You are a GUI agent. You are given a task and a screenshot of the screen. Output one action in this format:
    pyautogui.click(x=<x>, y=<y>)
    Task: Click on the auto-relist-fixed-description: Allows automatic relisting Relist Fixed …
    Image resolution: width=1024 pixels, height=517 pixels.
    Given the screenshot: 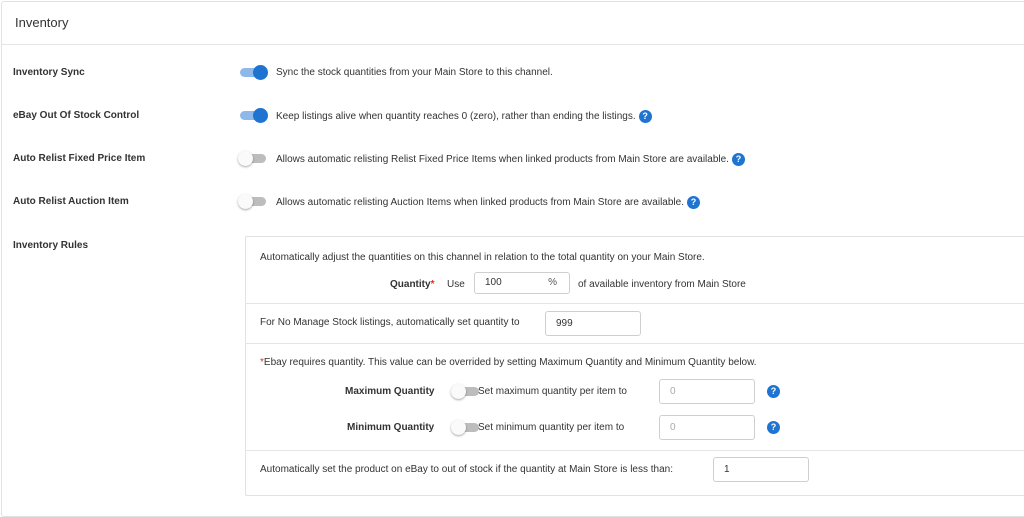 What is the action you would take?
    pyautogui.click(x=510, y=159)
    